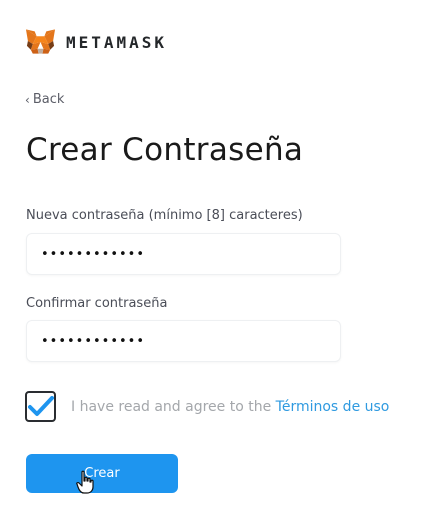  I want to click on brand-wordmark: METAMASK, so click(117, 42).